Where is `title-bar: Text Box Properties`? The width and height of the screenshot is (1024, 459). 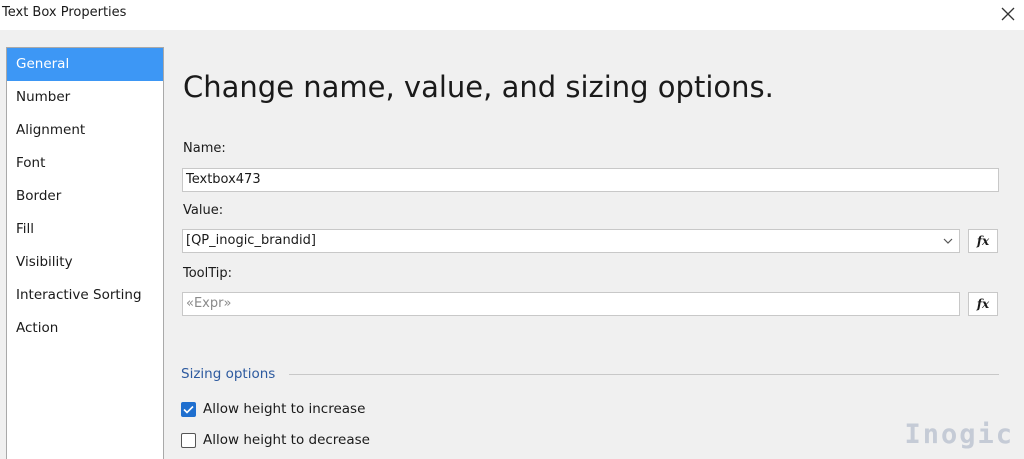
title-bar: Text Box Properties is located at coordinates (512, 15).